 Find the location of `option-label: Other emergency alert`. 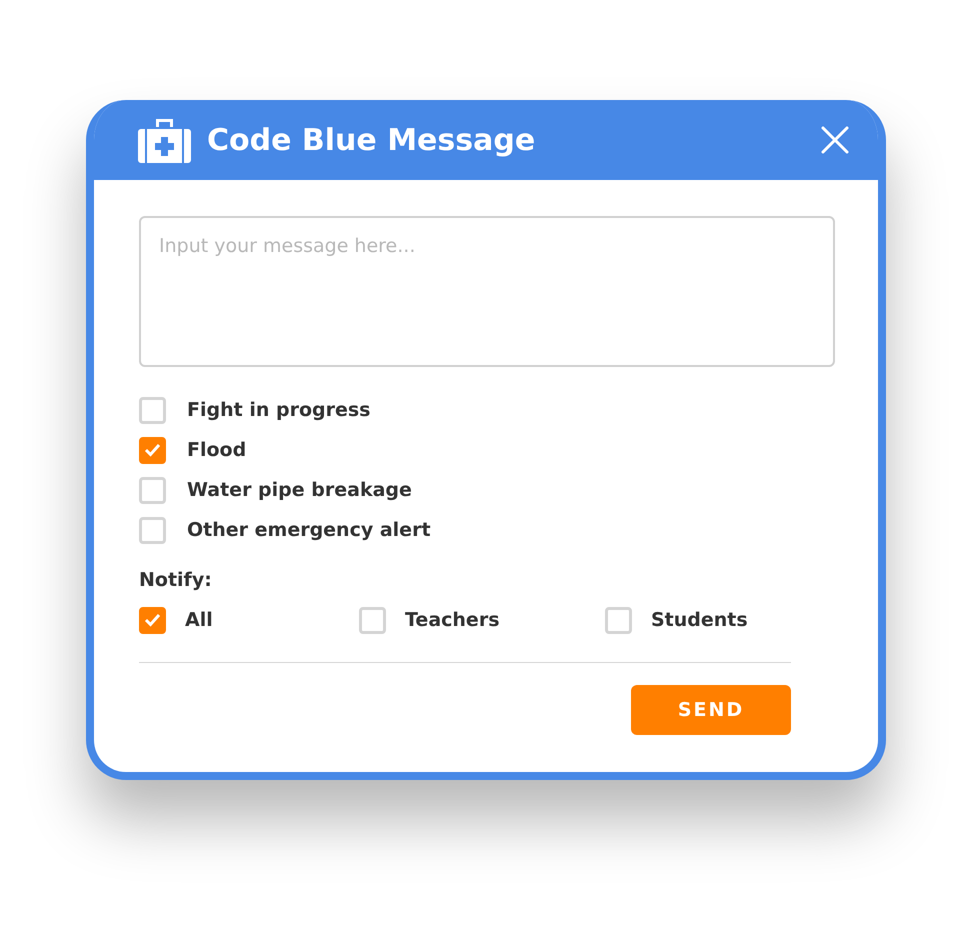

option-label: Other emergency alert is located at coordinates (309, 530).